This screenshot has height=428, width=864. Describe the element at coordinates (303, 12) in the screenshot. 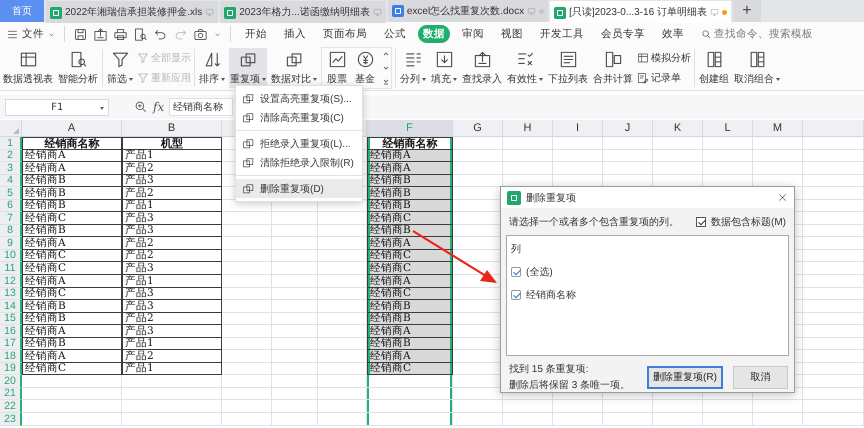

I see `document-tab: 2023年格力...诺函缴纳明细表` at that location.